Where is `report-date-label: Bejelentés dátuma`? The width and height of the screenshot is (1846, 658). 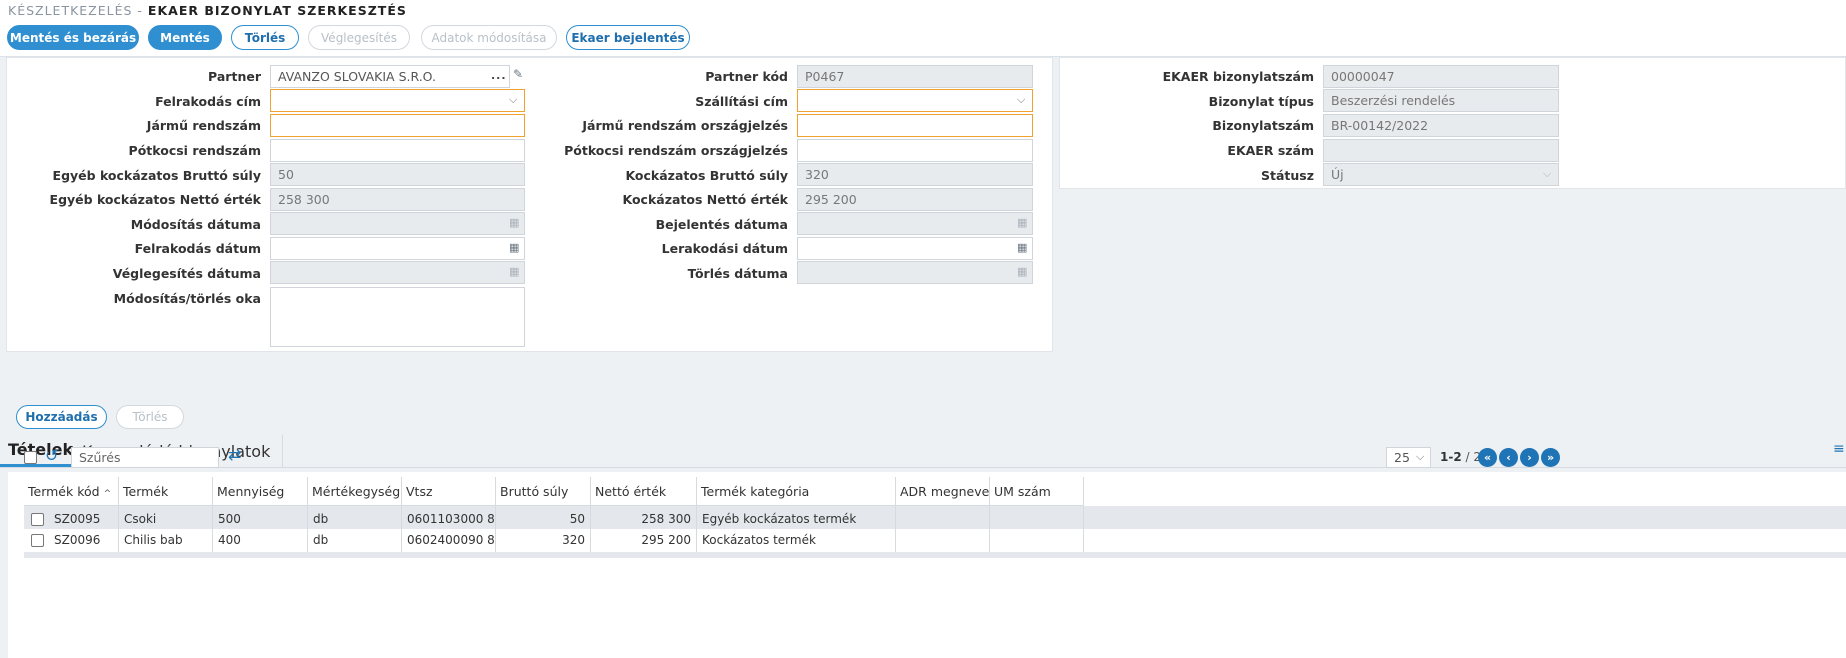 report-date-label: Bejelentés dátuma is located at coordinates (721, 224).